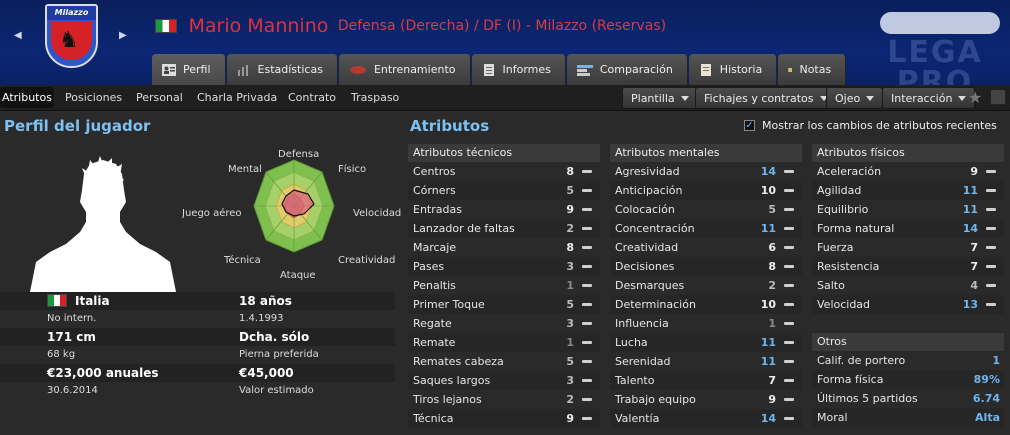 The height and width of the screenshot is (435, 1010). What do you see at coordinates (290, 69) in the screenshot?
I see `tab-label: Estadísticas` at bounding box center [290, 69].